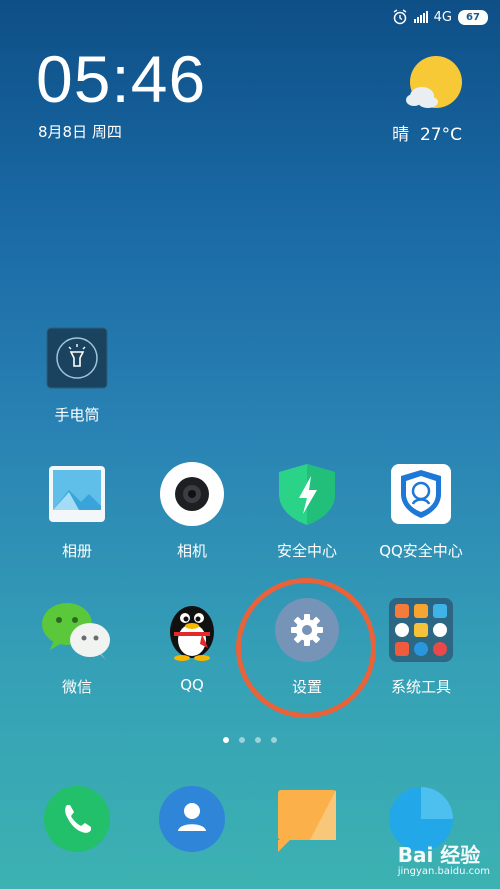 This screenshot has height=889, width=500. Describe the element at coordinates (191, 551) in the screenshot. I see `app-label: 相机` at that location.